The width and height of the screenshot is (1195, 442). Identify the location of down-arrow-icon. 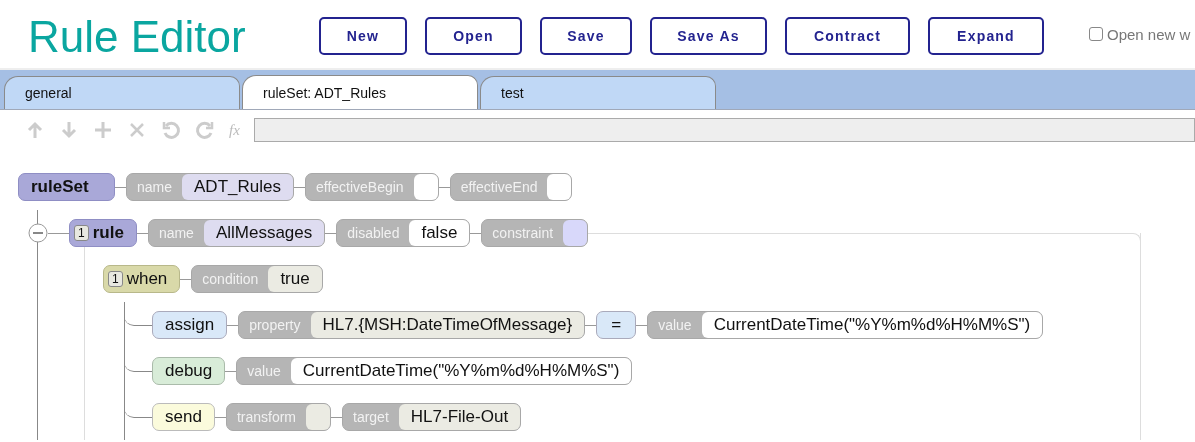
(69, 130).